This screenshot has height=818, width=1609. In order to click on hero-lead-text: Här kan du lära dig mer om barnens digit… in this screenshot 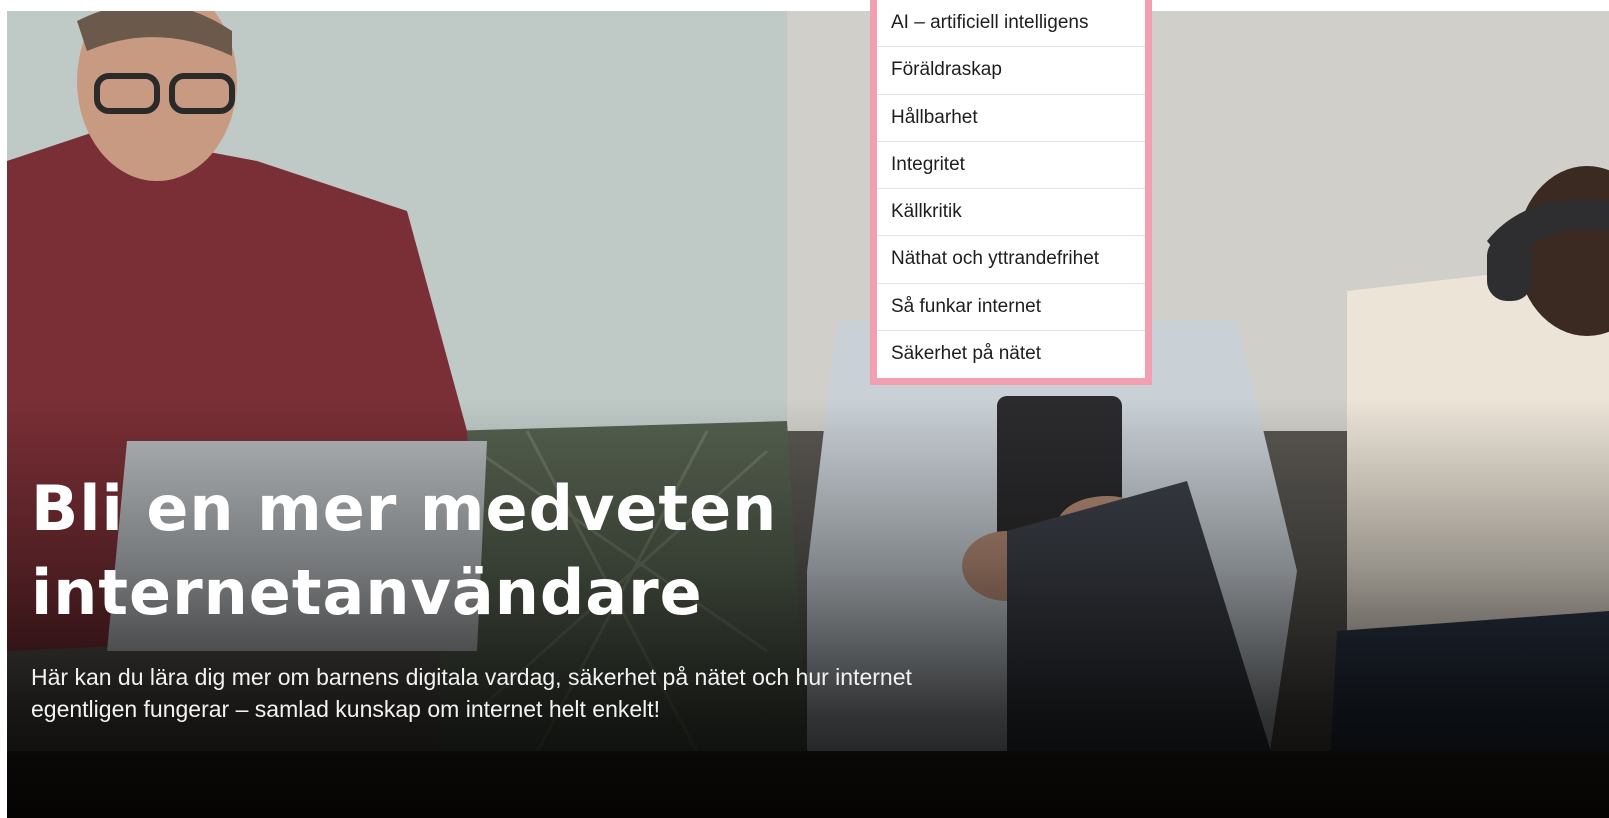, I will do `click(471, 693)`.